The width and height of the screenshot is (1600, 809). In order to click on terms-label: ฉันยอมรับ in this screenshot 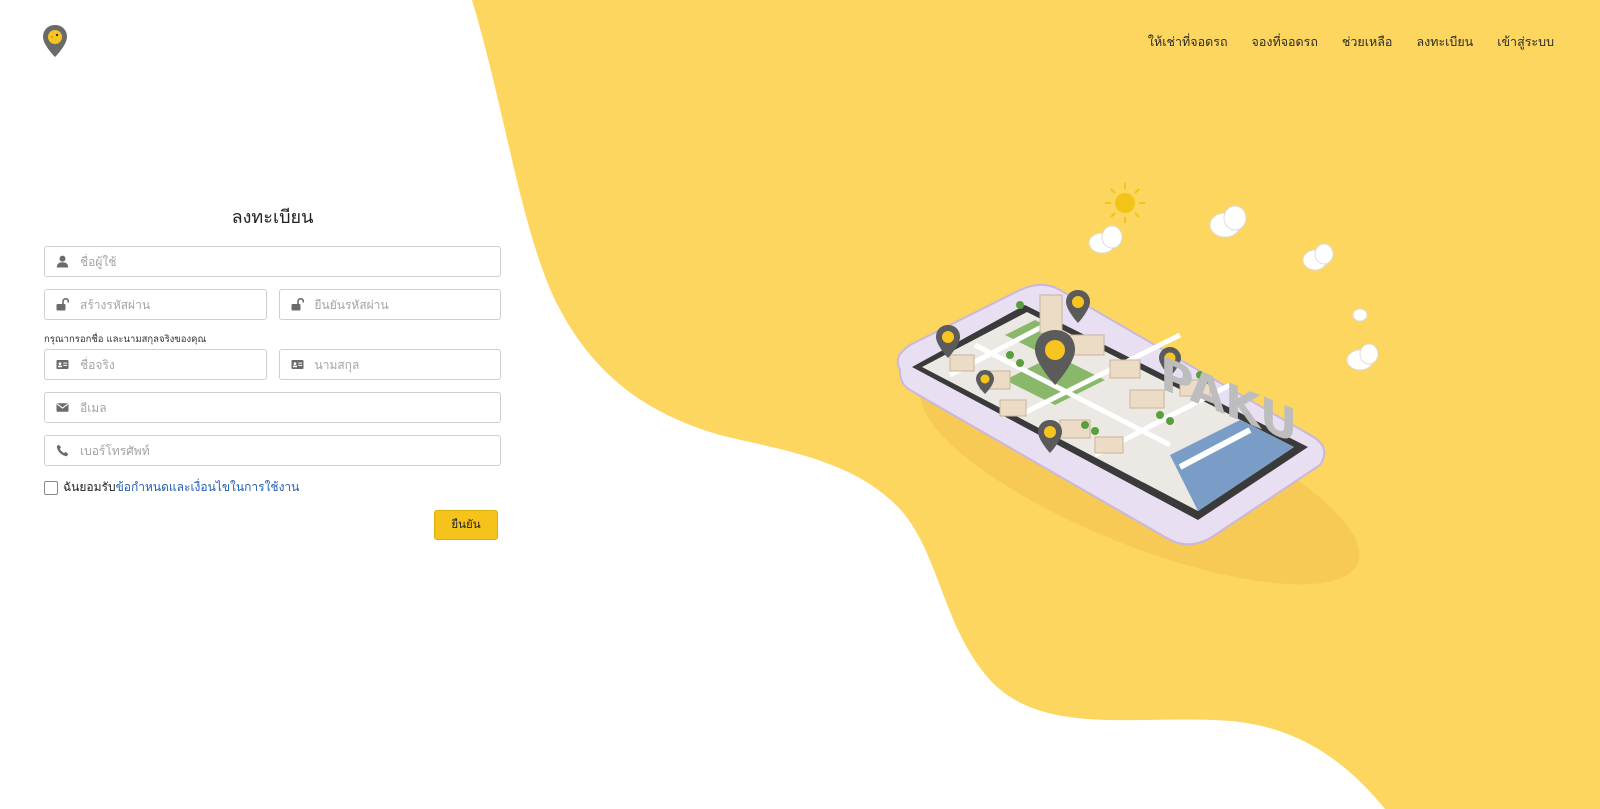, I will do `click(89, 487)`.